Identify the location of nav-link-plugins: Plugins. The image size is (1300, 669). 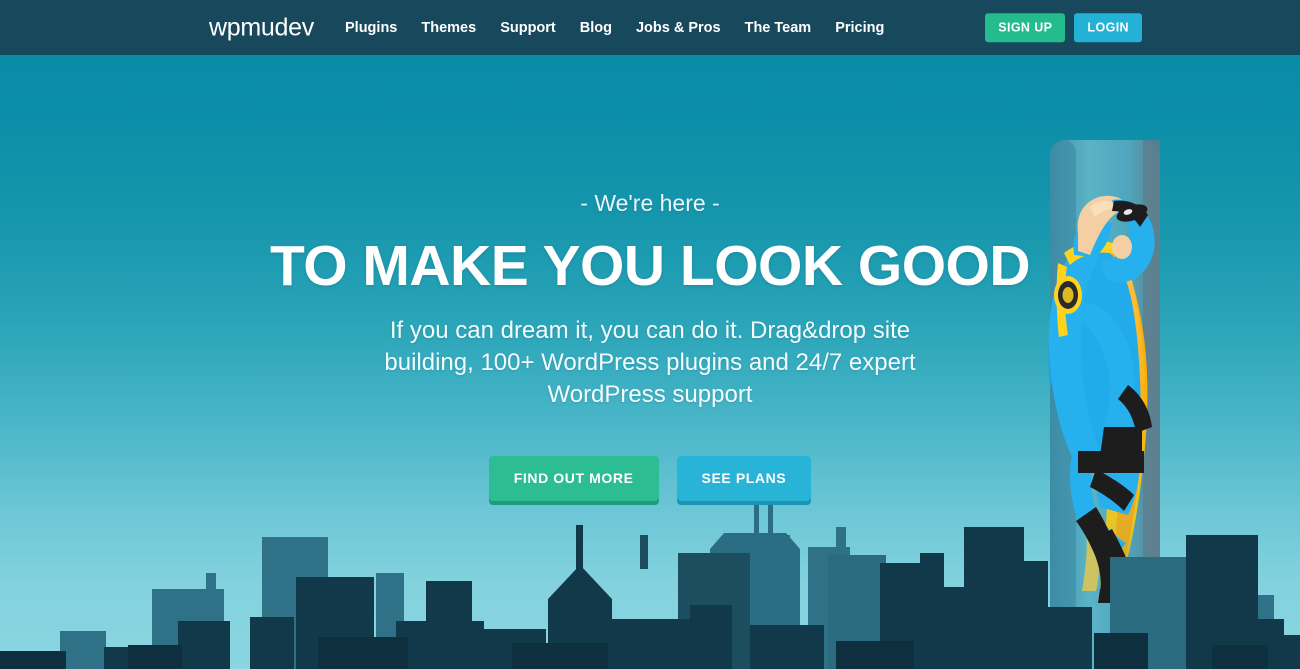
(371, 27).